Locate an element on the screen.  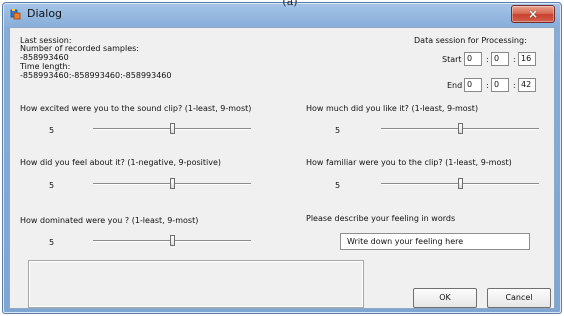
start-minutes-field: 0 is located at coordinates (500, 59).